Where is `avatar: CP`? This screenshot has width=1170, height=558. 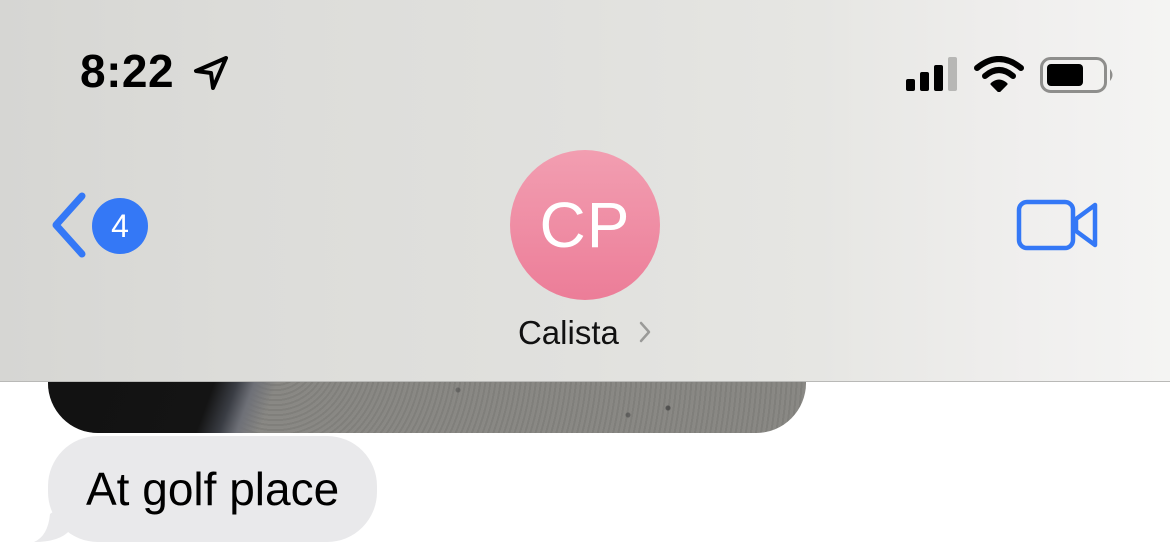 avatar: CP is located at coordinates (585, 225).